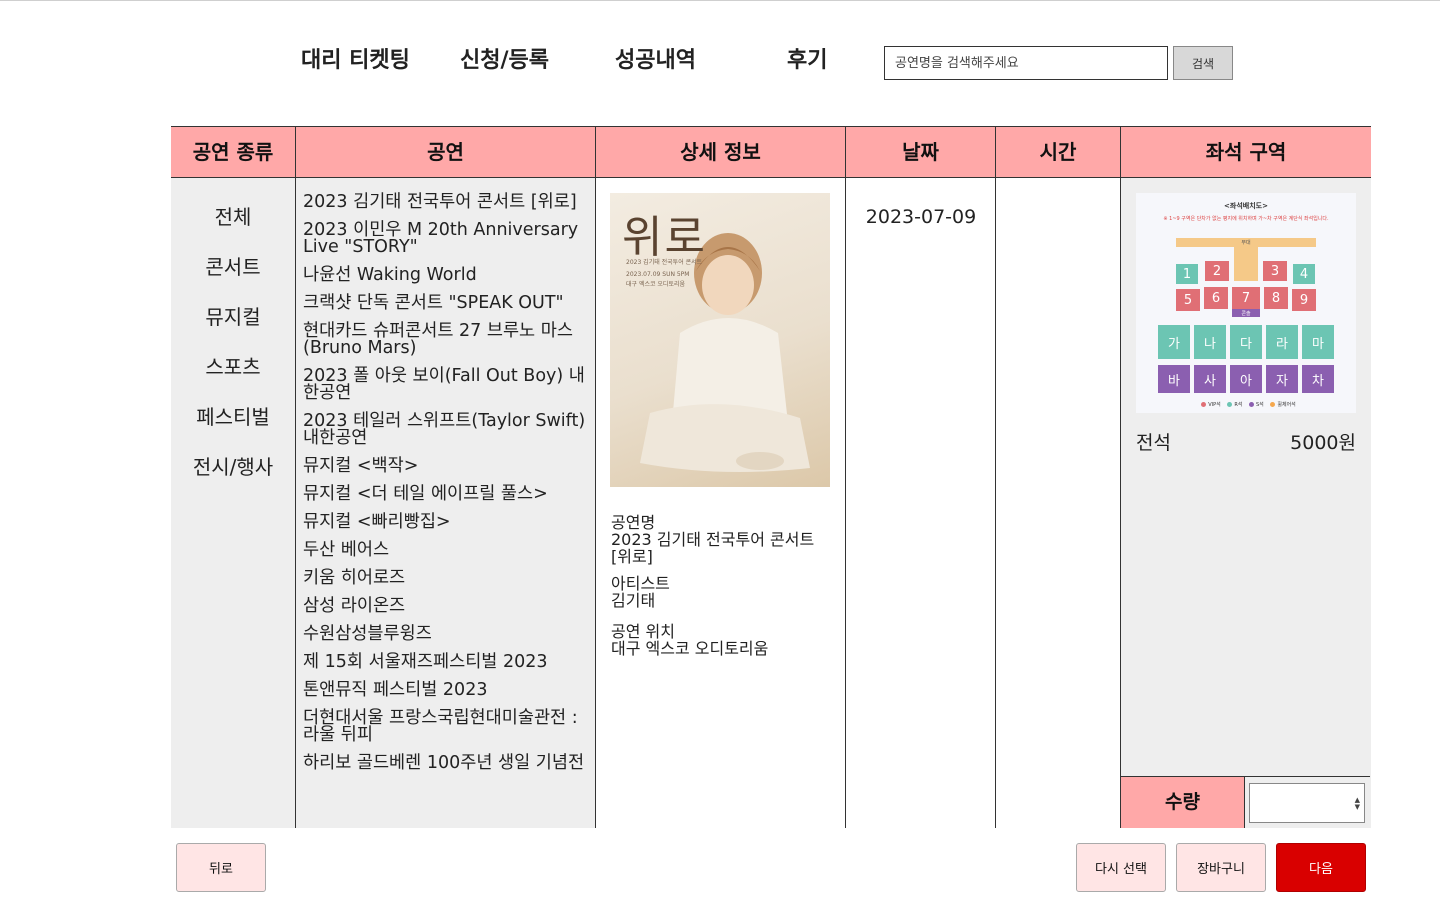 The height and width of the screenshot is (898, 1440). What do you see at coordinates (921, 217) in the screenshot?
I see `show-date: 2023-07-09` at bounding box center [921, 217].